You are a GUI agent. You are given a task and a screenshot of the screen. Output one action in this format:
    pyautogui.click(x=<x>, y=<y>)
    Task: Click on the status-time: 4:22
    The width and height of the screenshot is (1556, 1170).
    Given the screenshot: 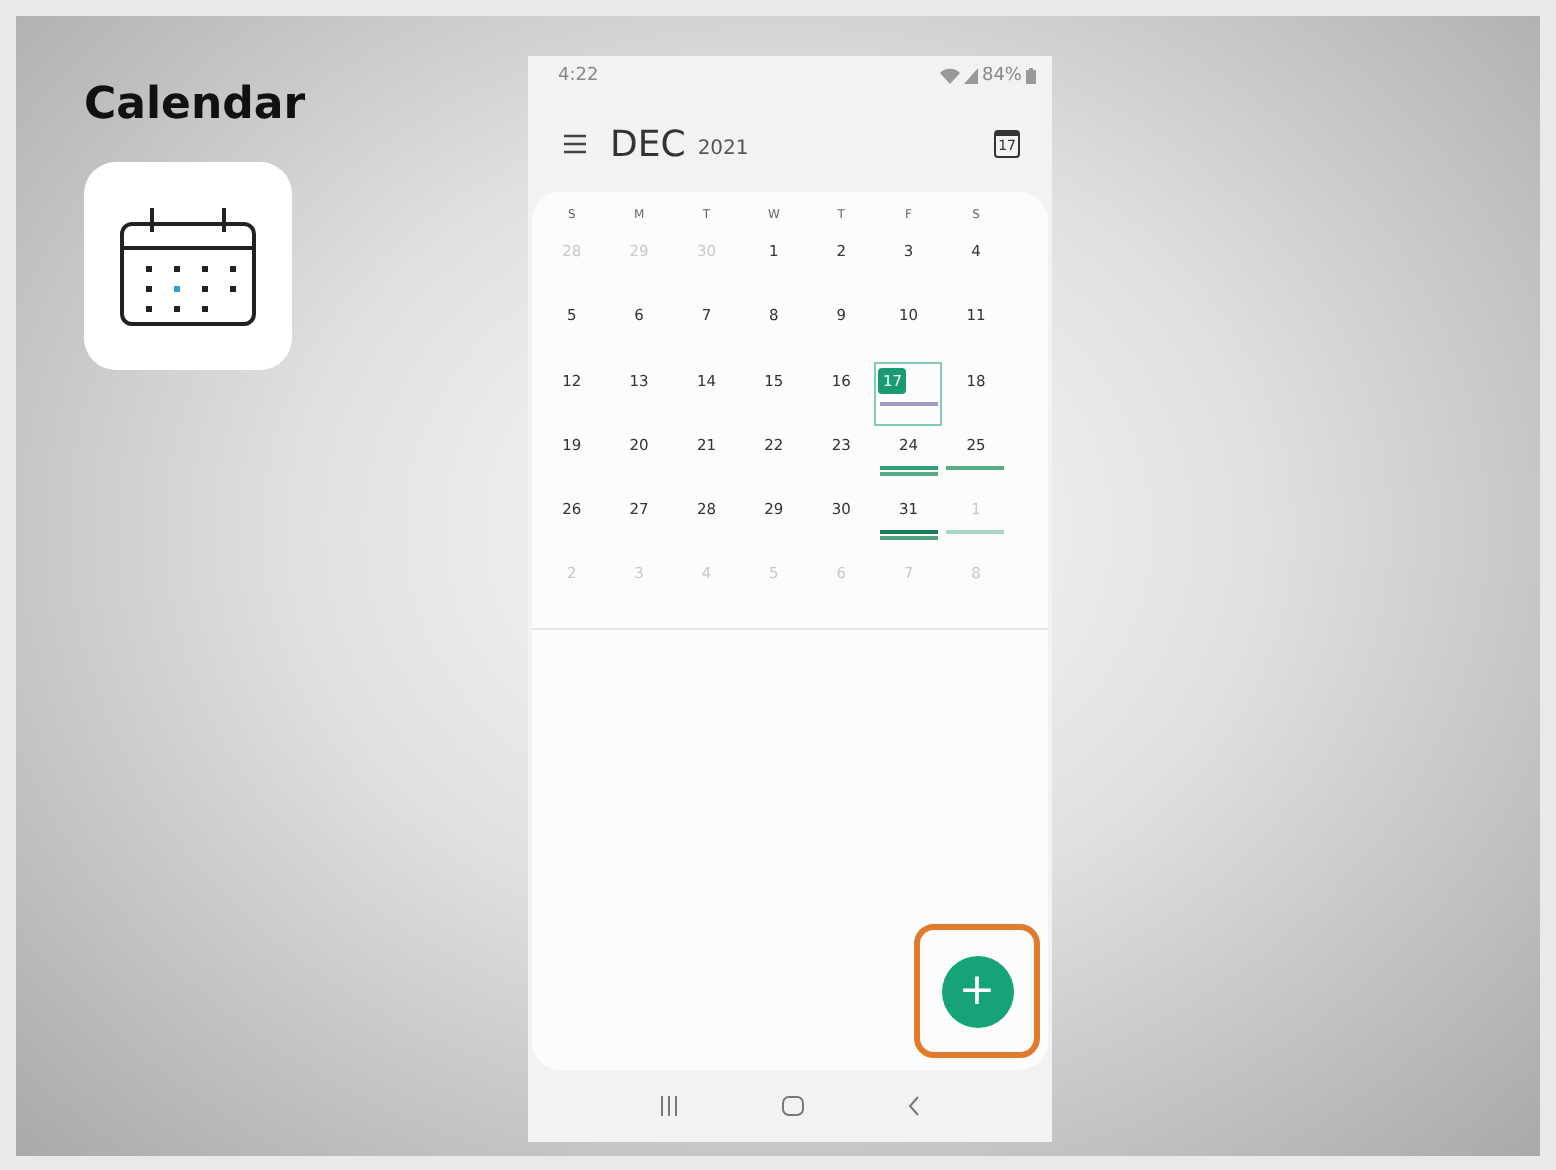 What is the action you would take?
    pyautogui.click(x=578, y=76)
    